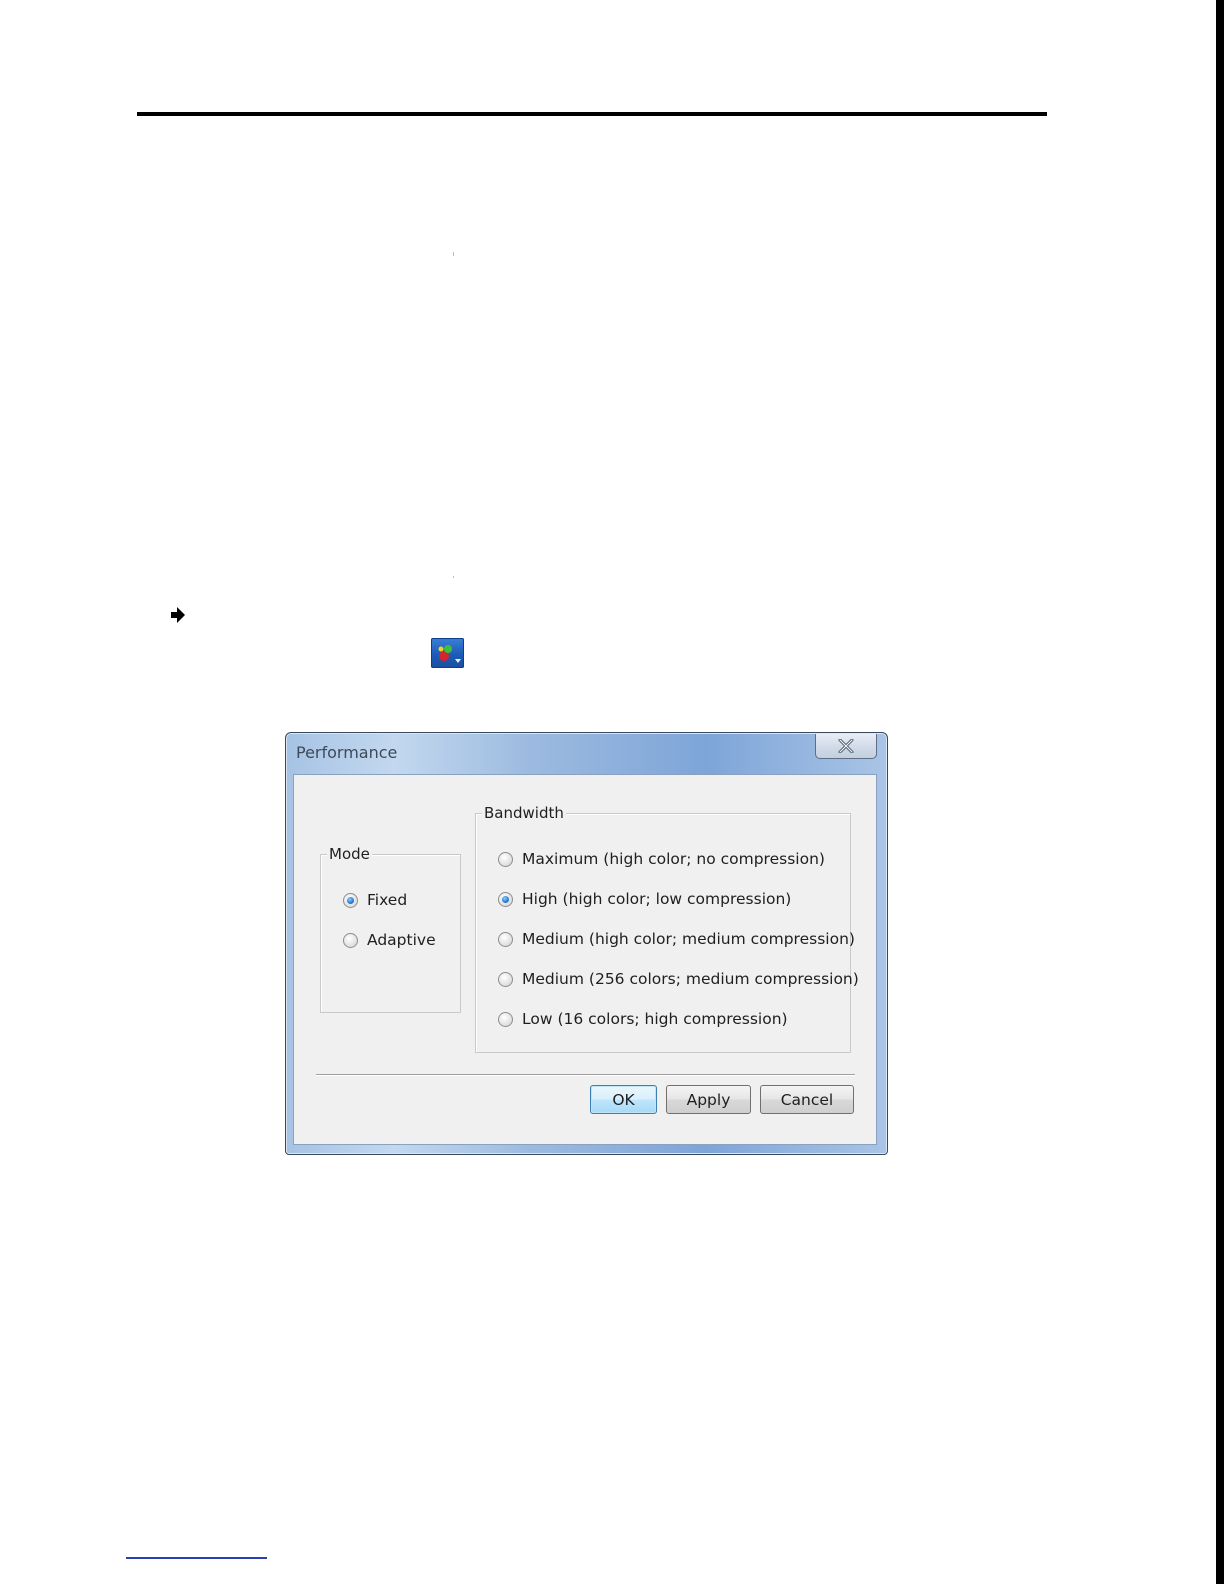  What do you see at coordinates (592, 114) in the screenshot?
I see `header-rule` at bounding box center [592, 114].